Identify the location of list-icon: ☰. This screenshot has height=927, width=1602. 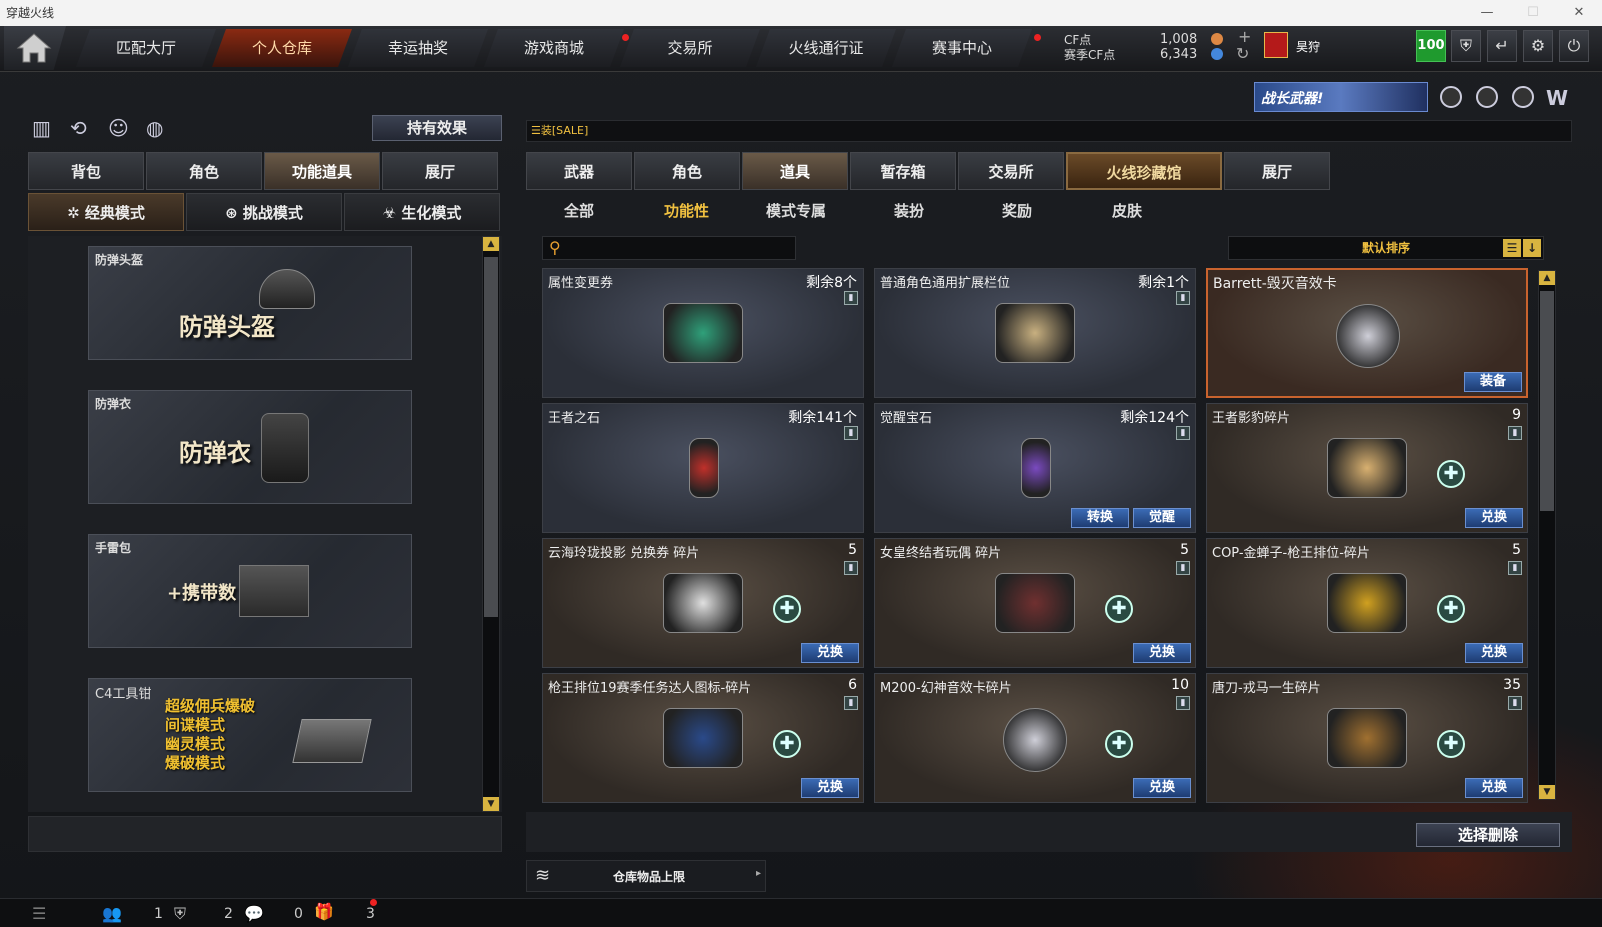
(1512, 248).